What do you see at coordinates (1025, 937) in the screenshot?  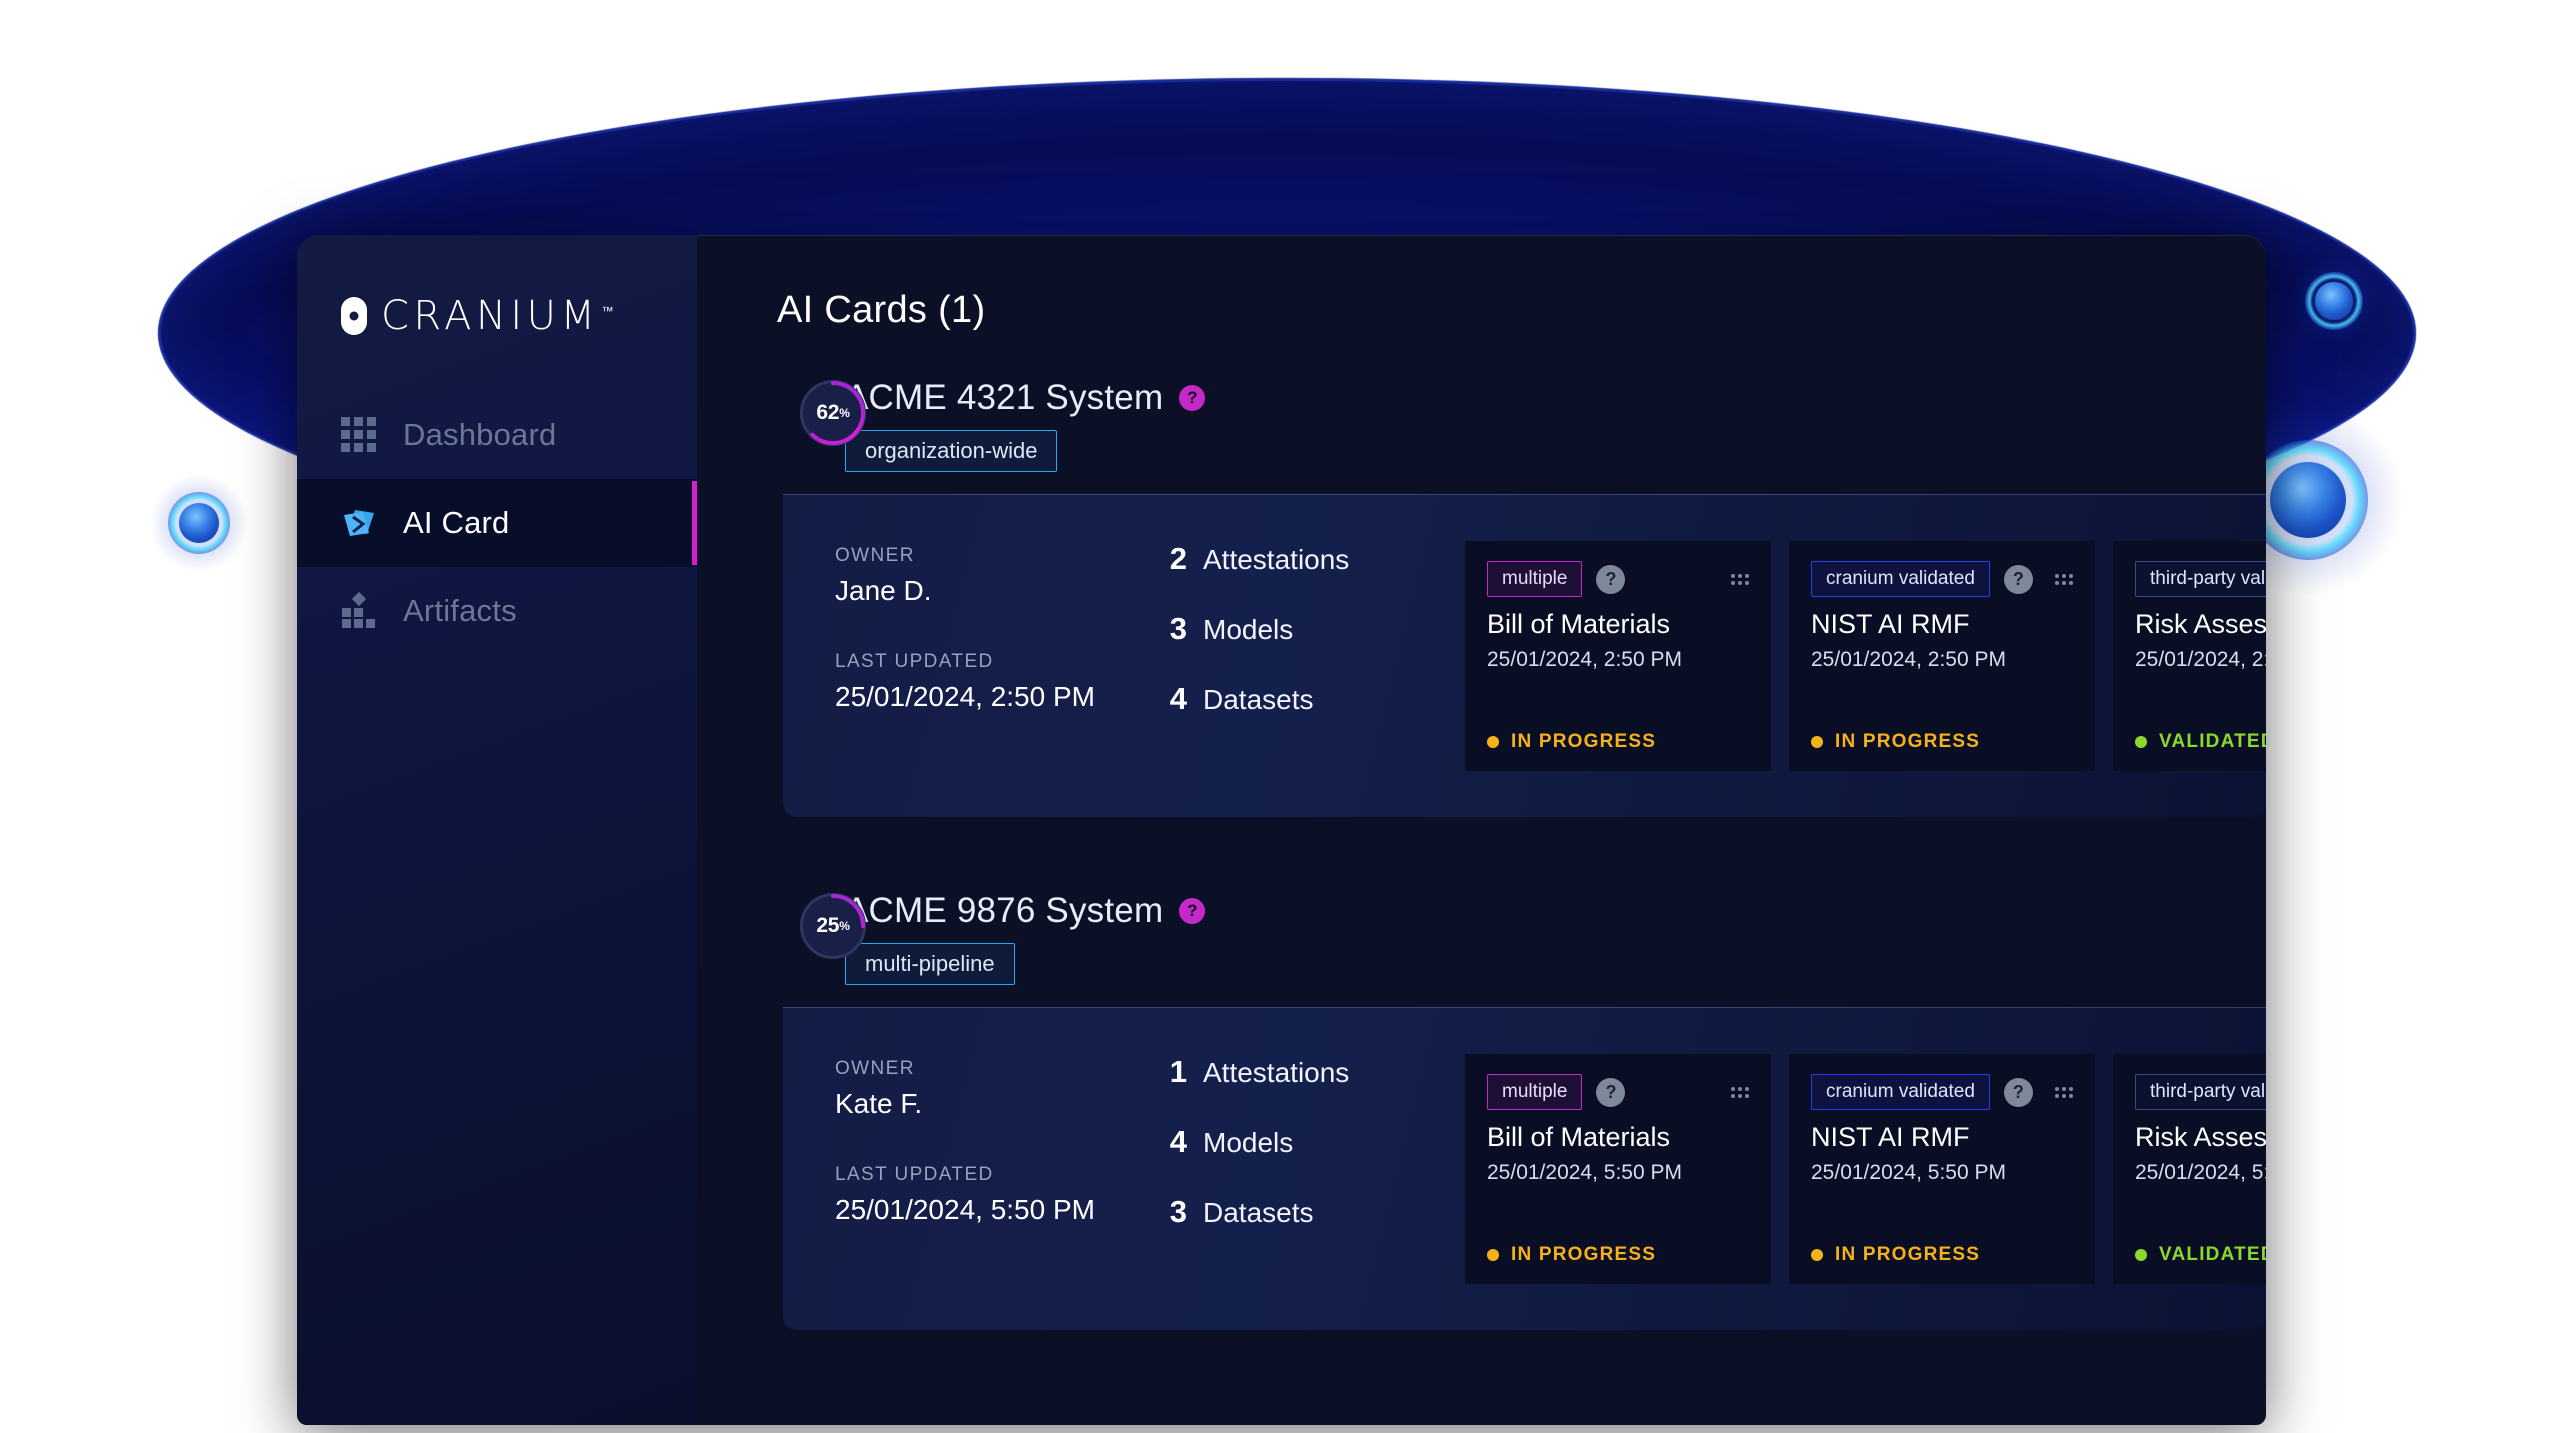 I see `ai-card-header-text: ACME 9876 System? multi-pipeline` at bounding box center [1025, 937].